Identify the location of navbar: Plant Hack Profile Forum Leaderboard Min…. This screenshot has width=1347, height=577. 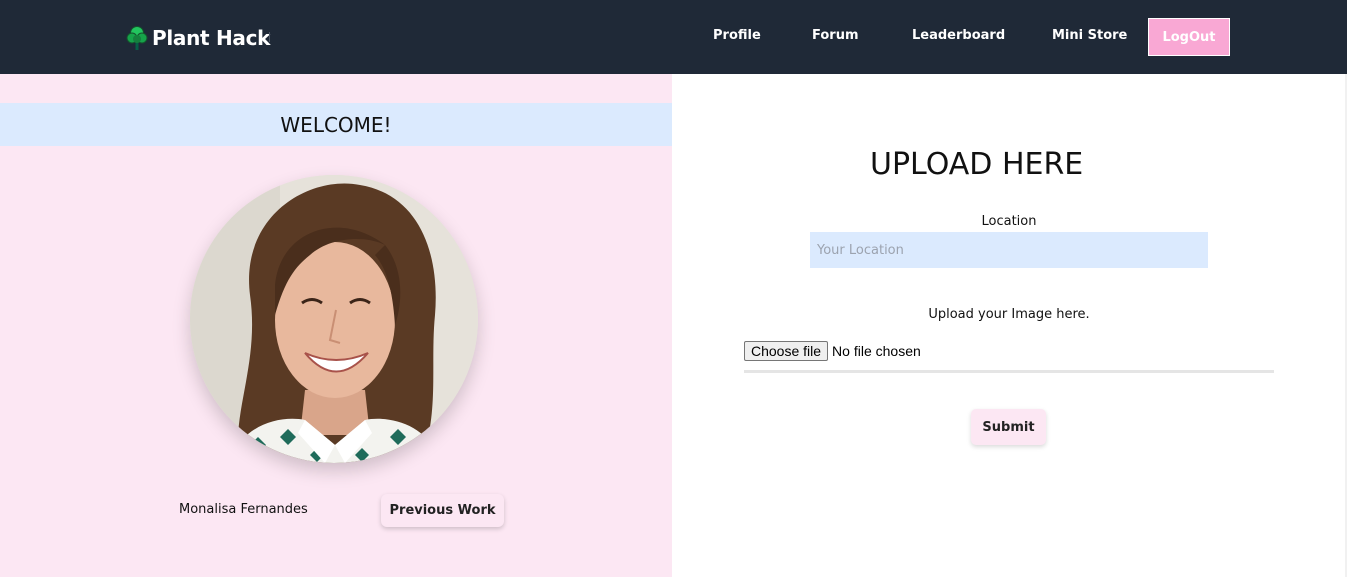
(673, 37).